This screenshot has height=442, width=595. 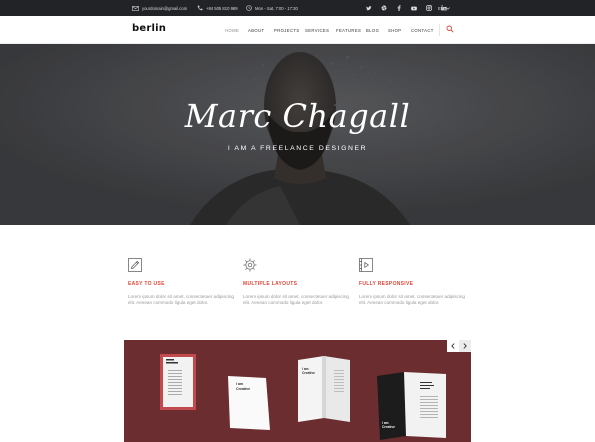 I want to click on instagram-icon, so click(x=429, y=8).